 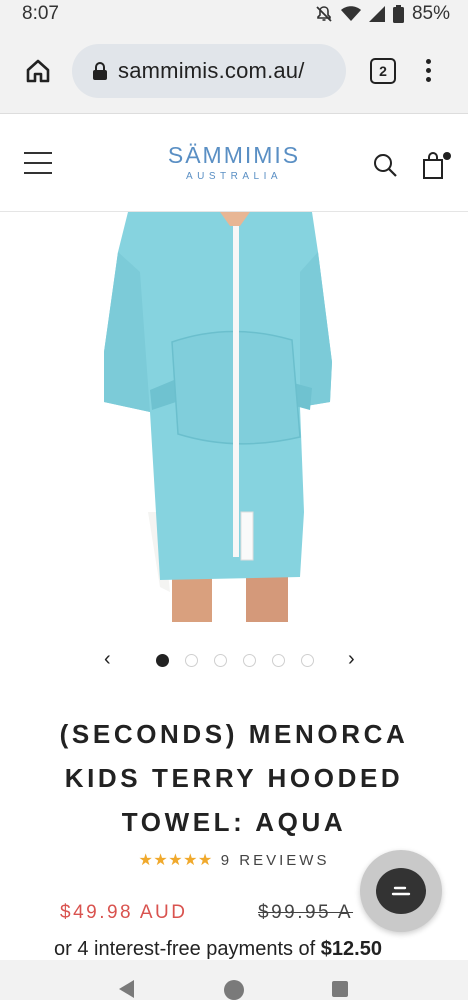 What do you see at coordinates (306, 912) in the screenshot?
I see `original-price: $99.95 A` at bounding box center [306, 912].